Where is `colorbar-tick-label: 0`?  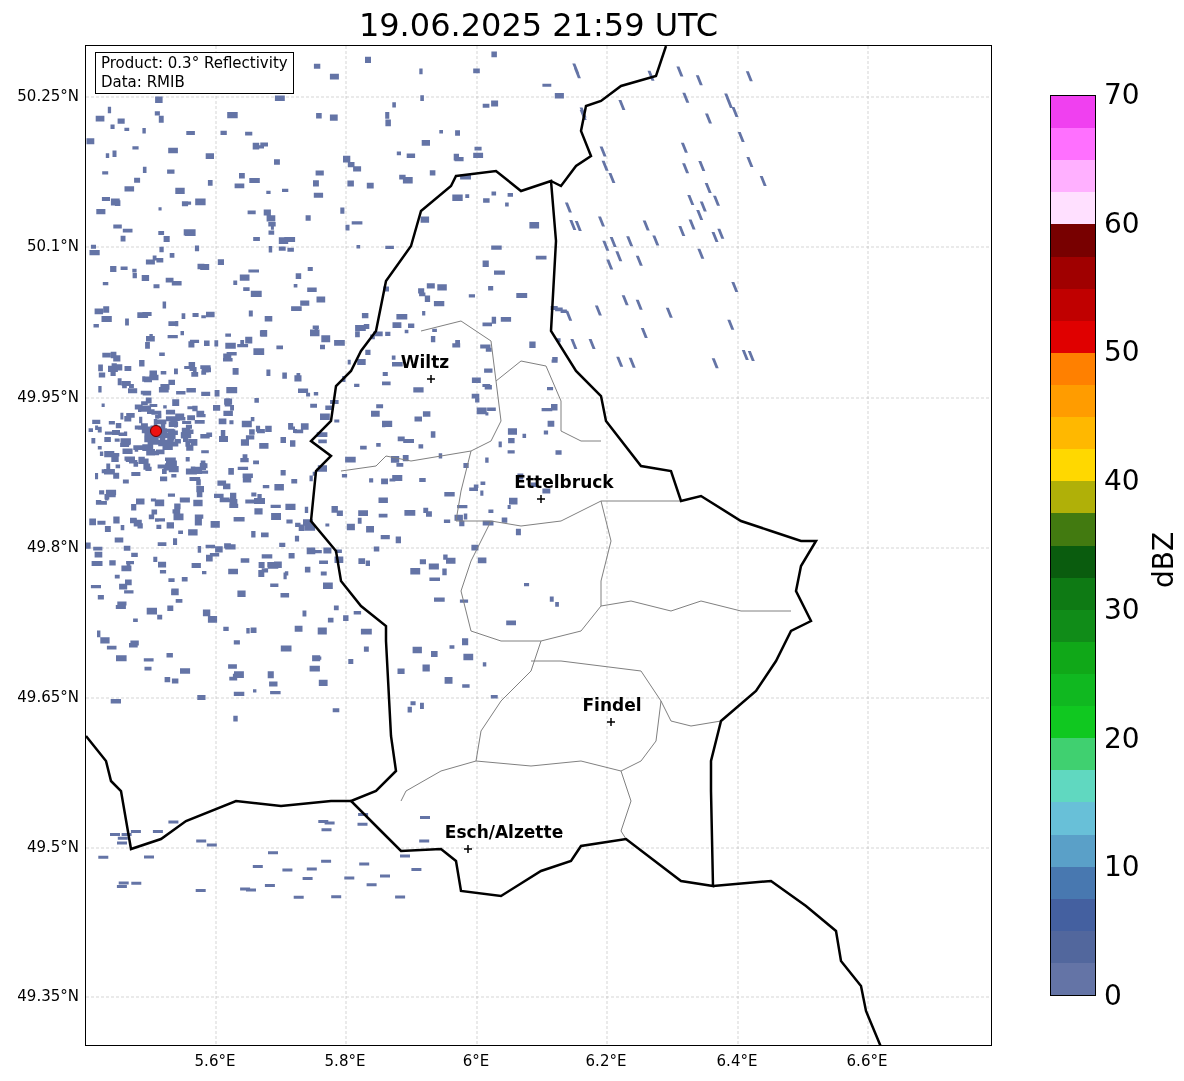 colorbar-tick-label: 0 is located at coordinates (1113, 996).